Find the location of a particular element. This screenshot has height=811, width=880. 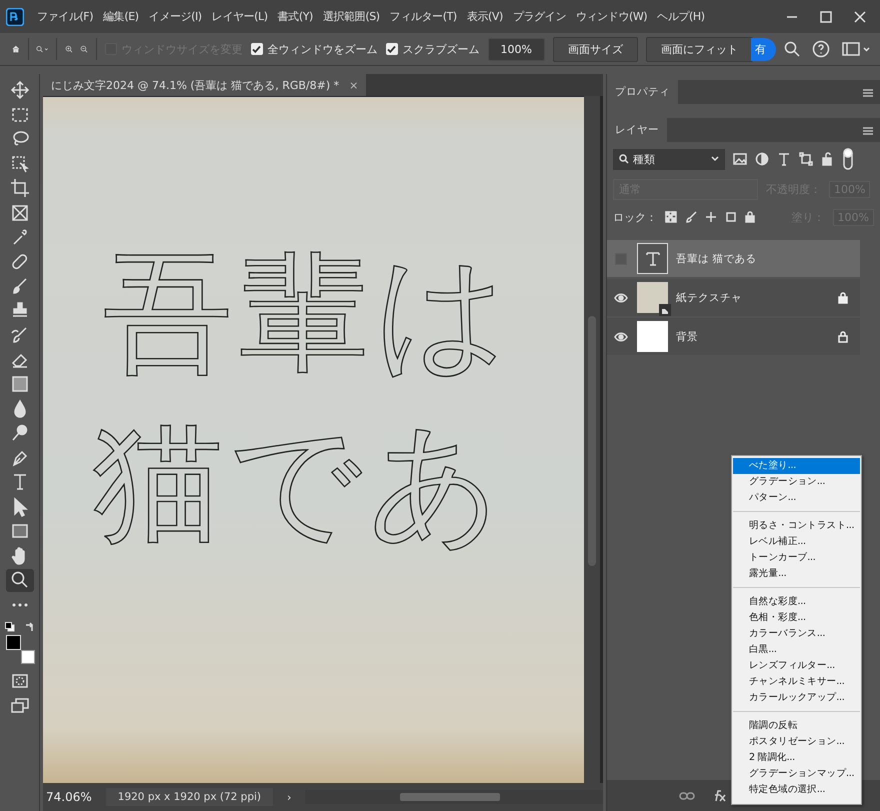

menu-item: 書式(Y) is located at coordinates (295, 16).